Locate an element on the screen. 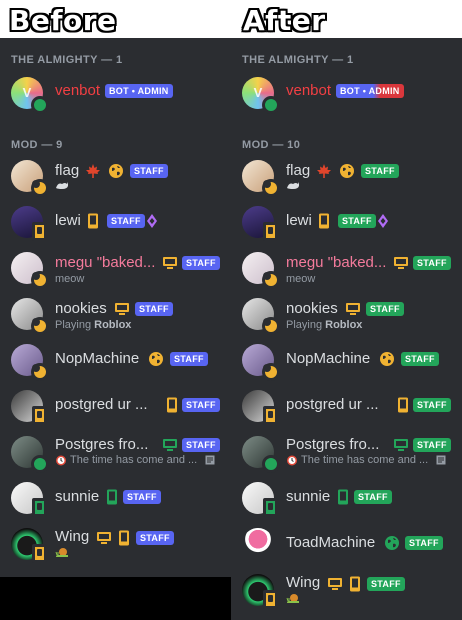  member-name: Wing is located at coordinates (303, 582).